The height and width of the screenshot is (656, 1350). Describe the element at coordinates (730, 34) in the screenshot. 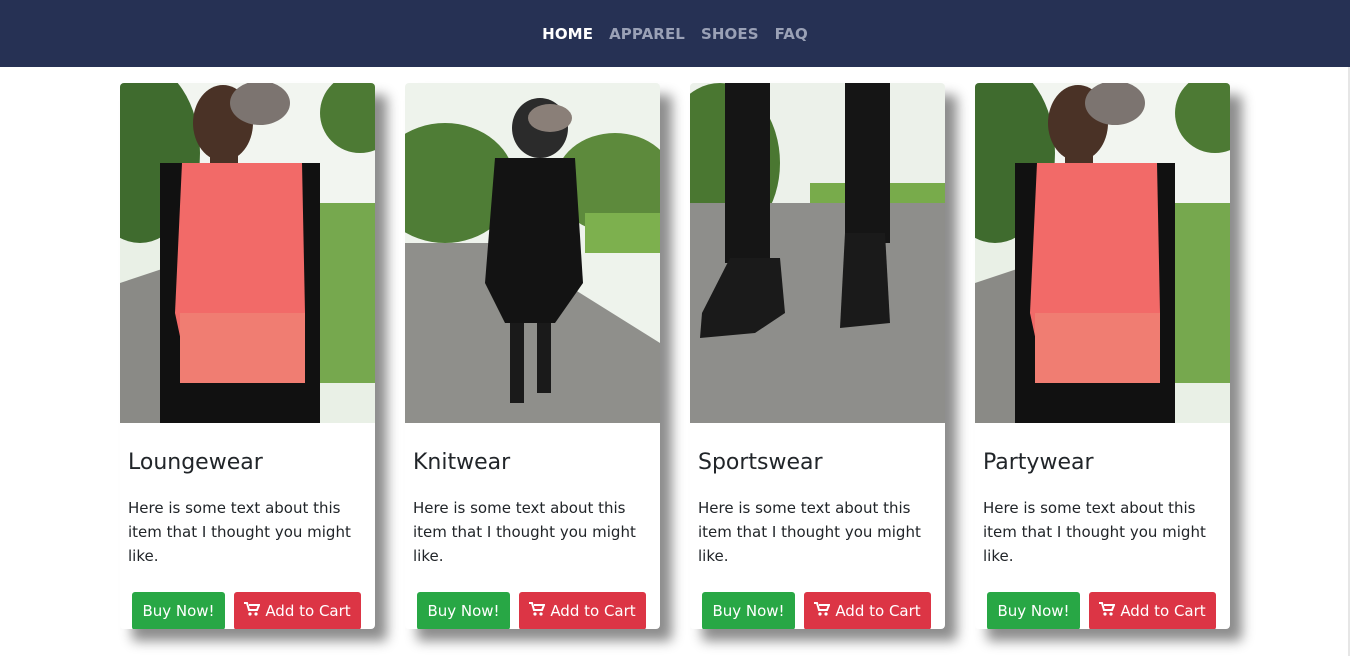

I see `nav-shoes-link: SHOES` at that location.